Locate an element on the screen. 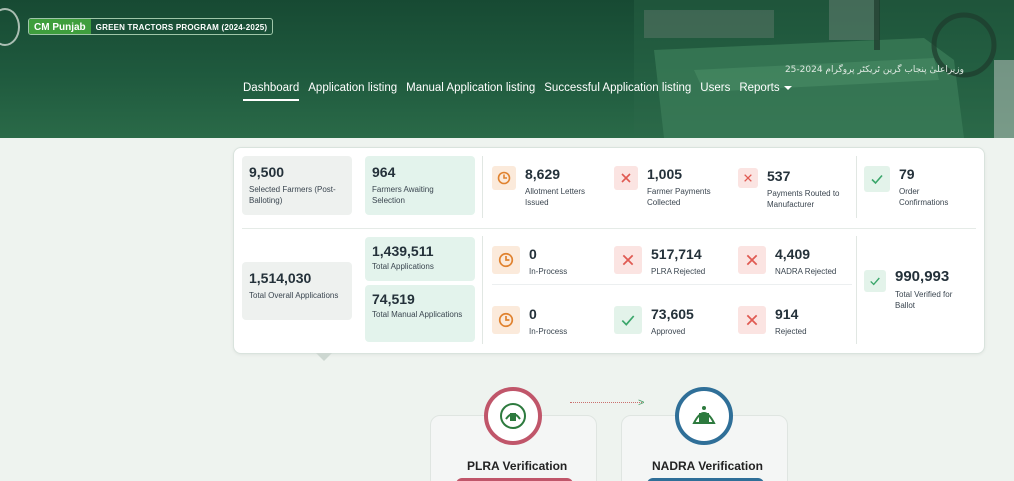  stat-label: Farmers Awaiting Selection is located at coordinates (403, 195).